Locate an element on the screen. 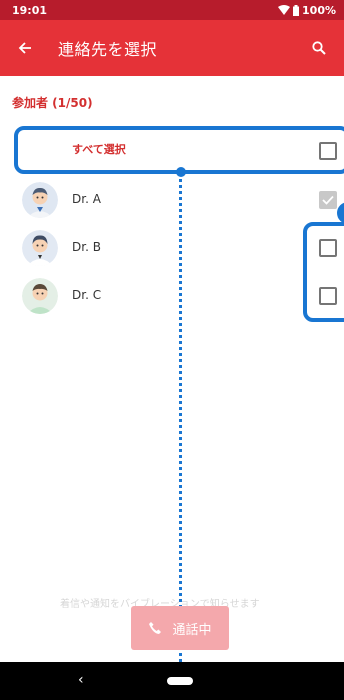 The width and height of the screenshot is (344, 700). participants-header: 参加者 (1/50) is located at coordinates (52, 103).